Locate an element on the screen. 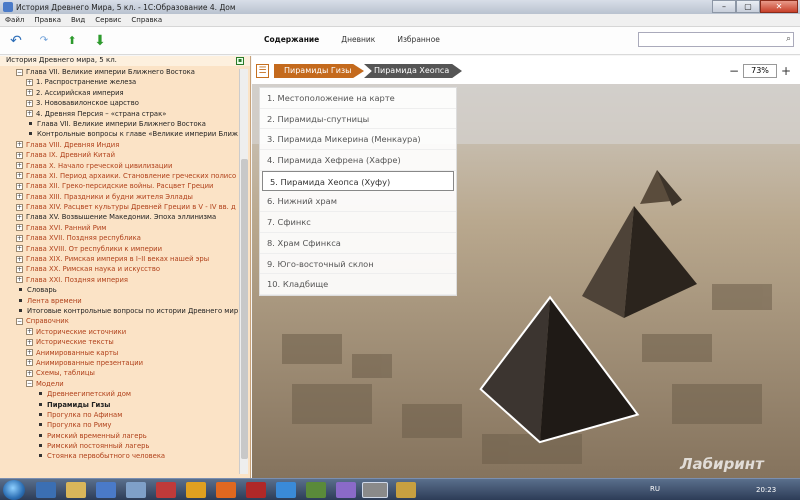  menu-edit: Правка is located at coordinates (47, 20).